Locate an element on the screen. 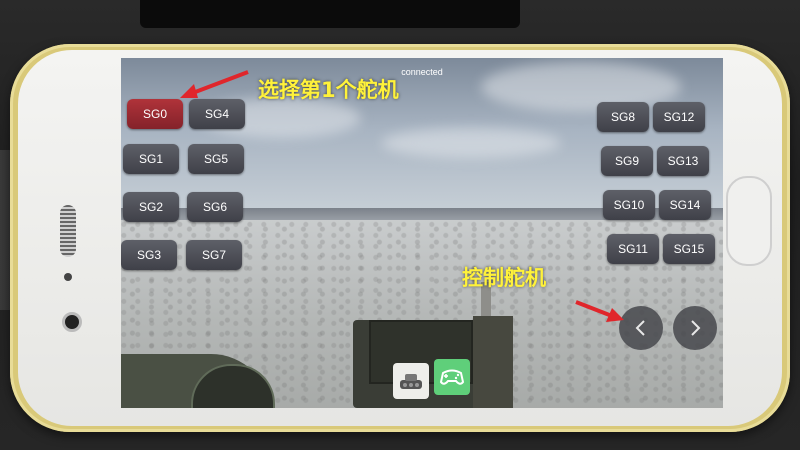 The image size is (800, 450). gamepad-icon is located at coordinates (452, 377).